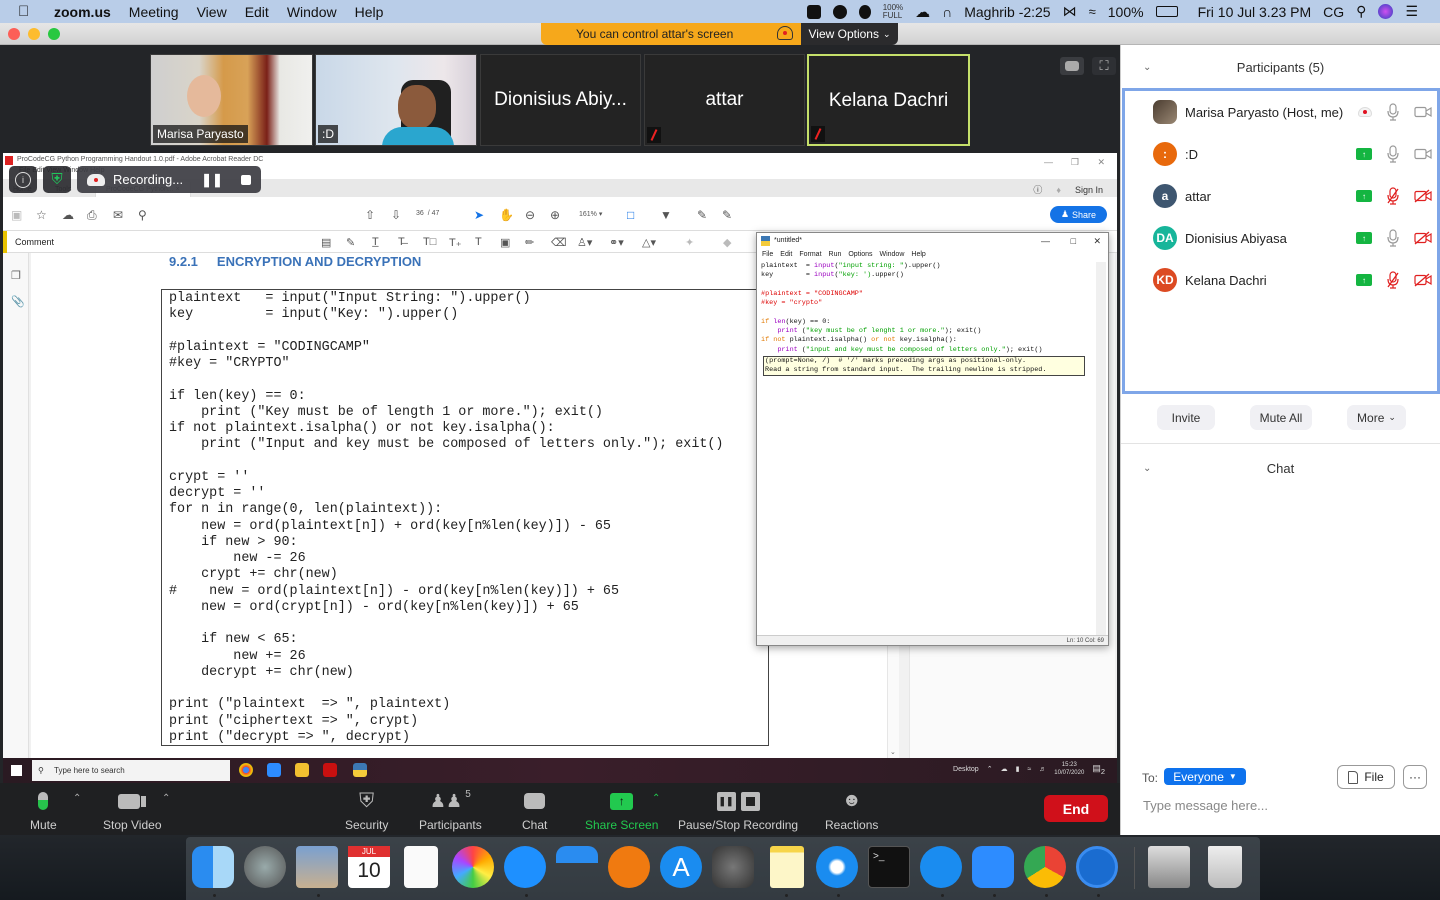 The height and width of the screenshot is (900, 1440). What do you see at coordinates (555, 215) in the screenshot?
I see `zoom-in-icon: ⊕` at bounding box center [555, 215].